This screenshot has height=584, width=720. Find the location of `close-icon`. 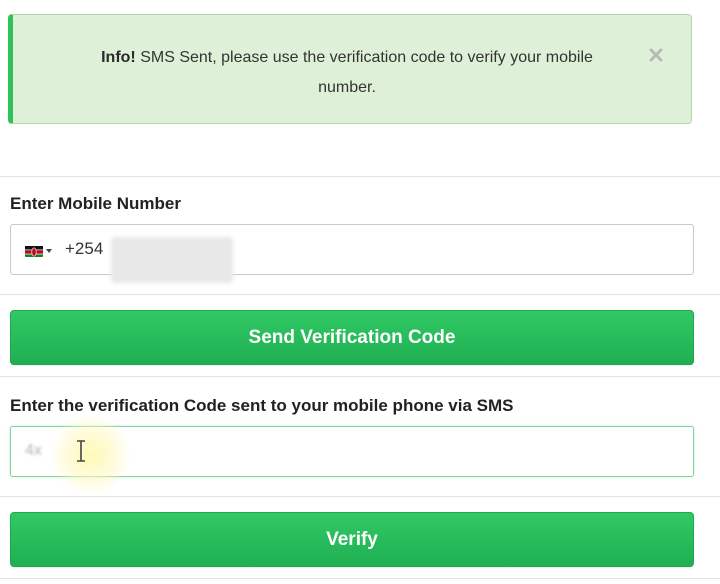

close-icon is located at coordinates (656, 55).